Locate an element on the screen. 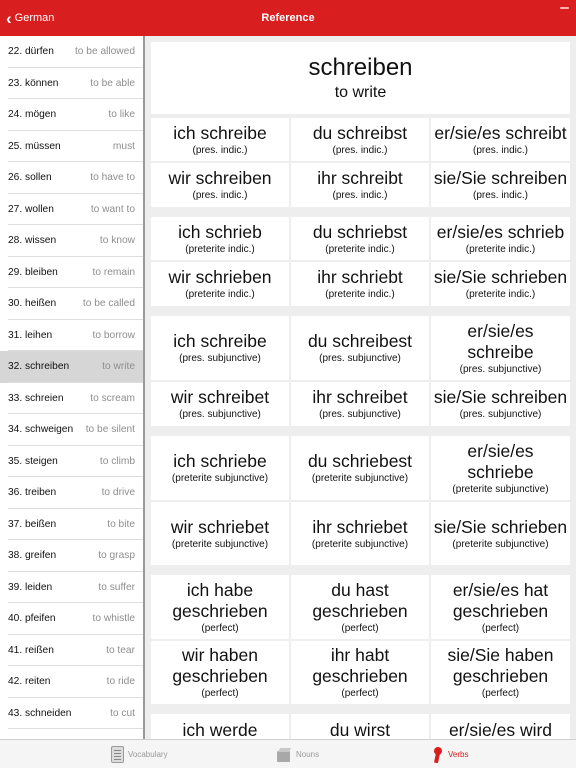 Image resolution: width=576 pixels, height=768 pixels. tab-verbs: Verbs is located at coordinates (449, 754).